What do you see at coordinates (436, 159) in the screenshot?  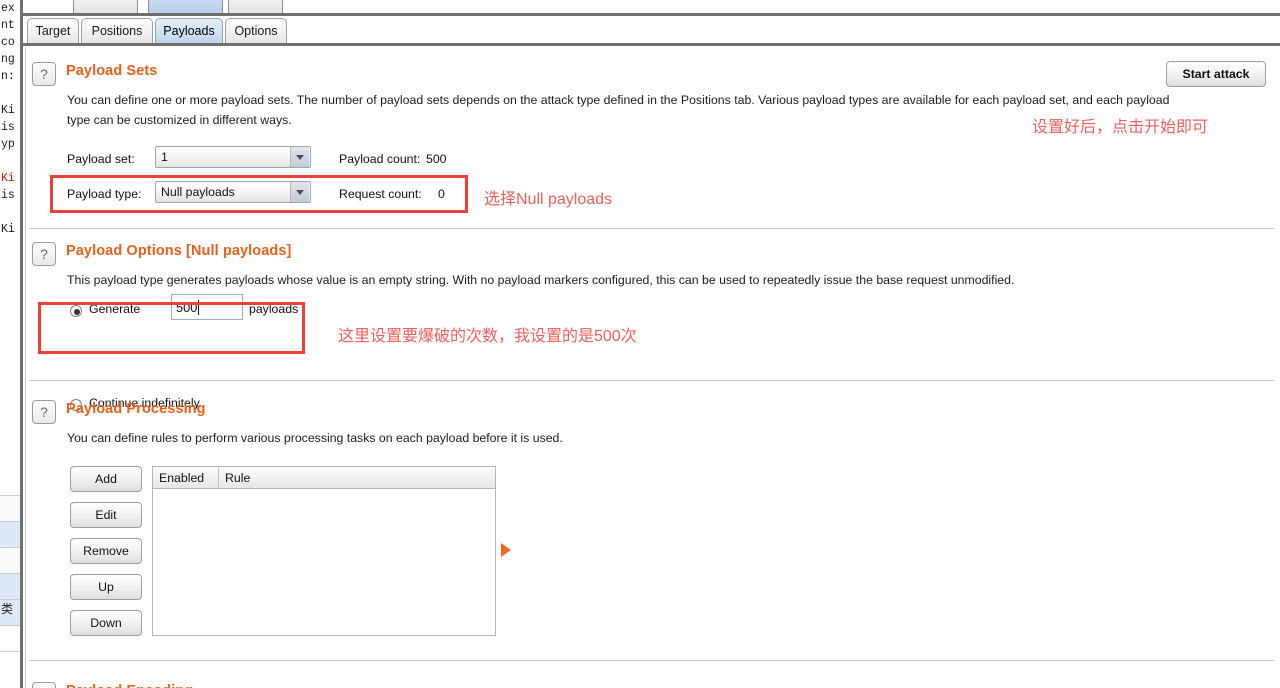 I see `payload-count-value: 500` at bounding box center [436, 159].